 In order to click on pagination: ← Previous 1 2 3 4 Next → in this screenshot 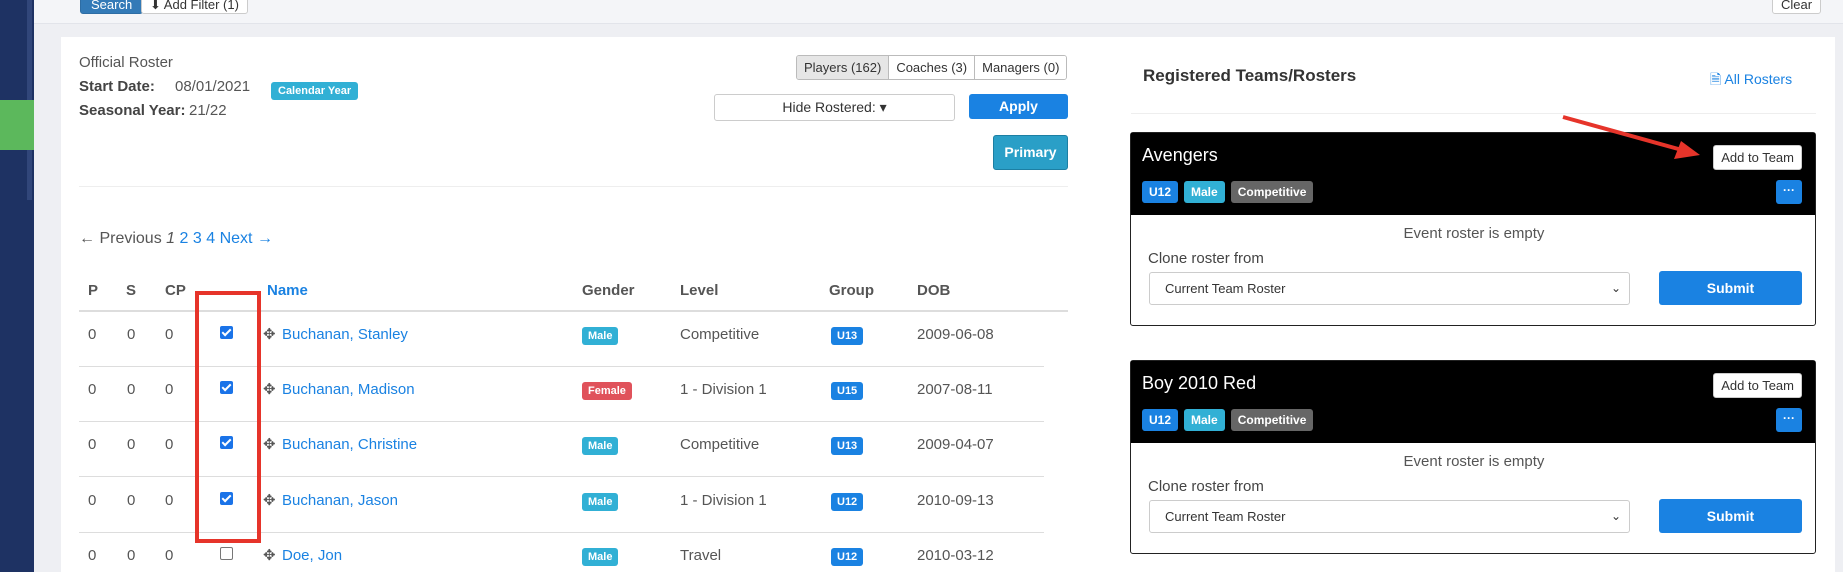, I will do `click(176, 239)`.